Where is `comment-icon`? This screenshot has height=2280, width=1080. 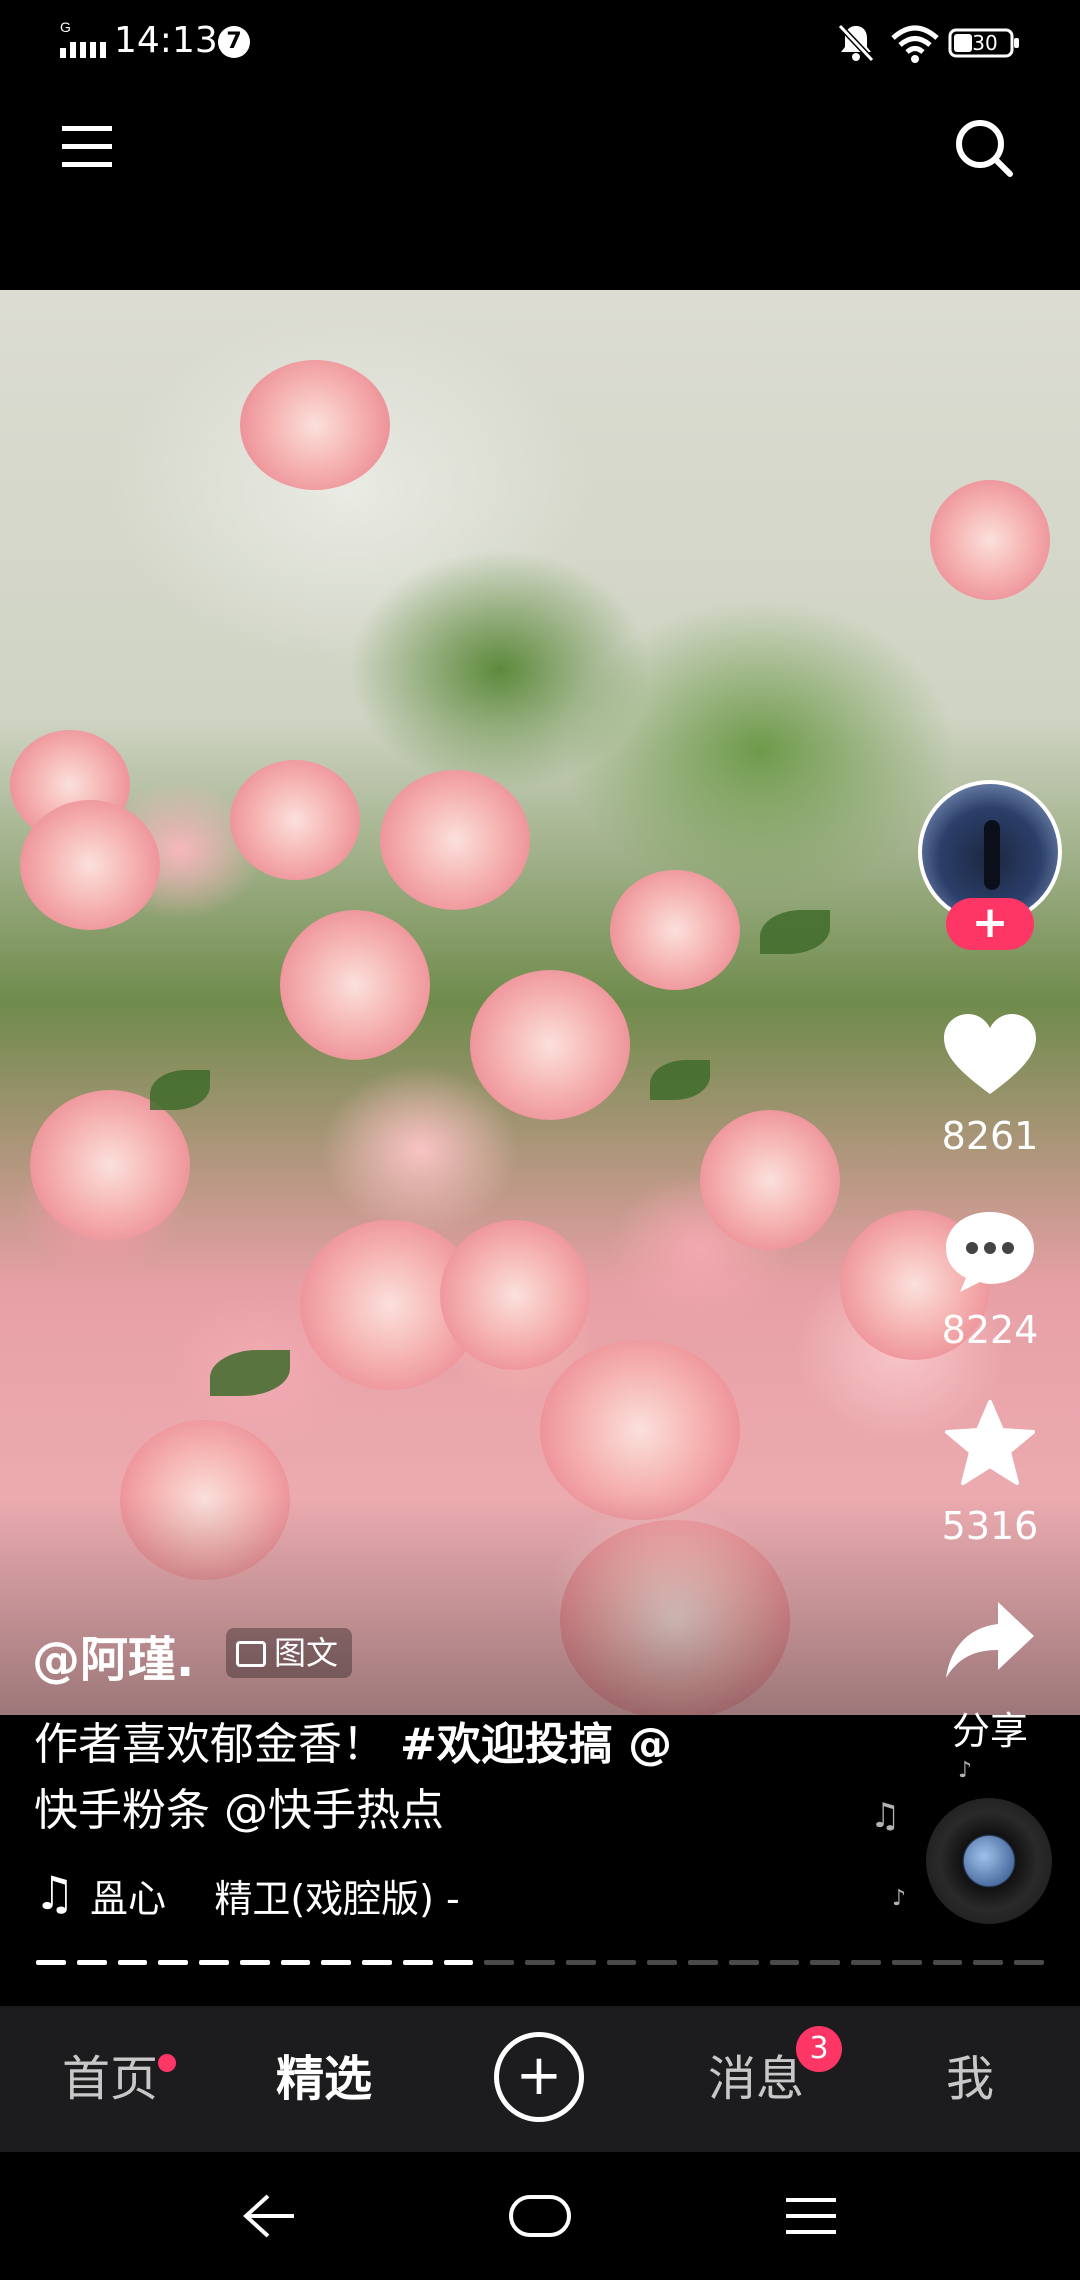 comment-icon is located at coordinates (990, 1251).